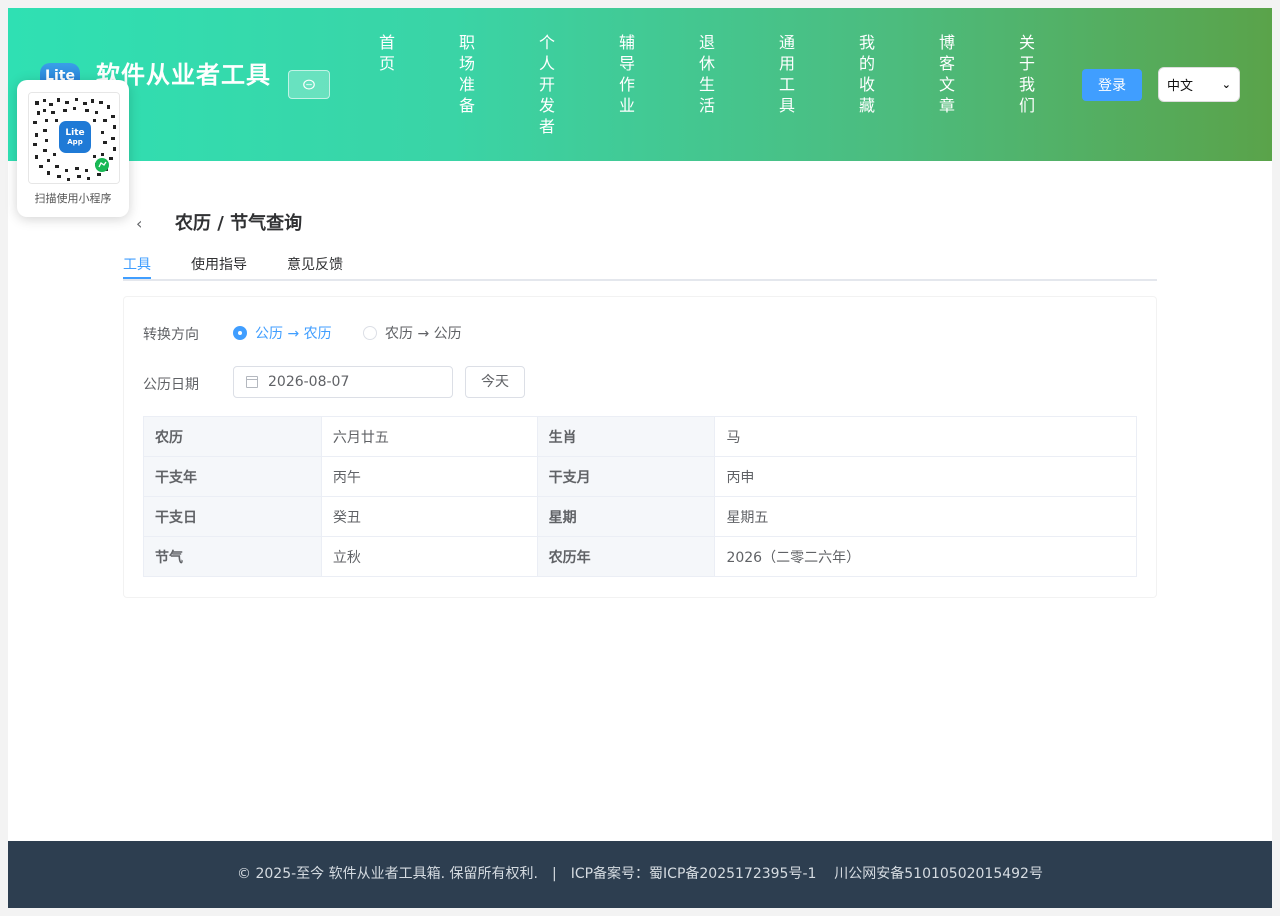  Describe the element at coordinates (137, 264) in the screenshot. I see `tab-tool: 工具` at that location.